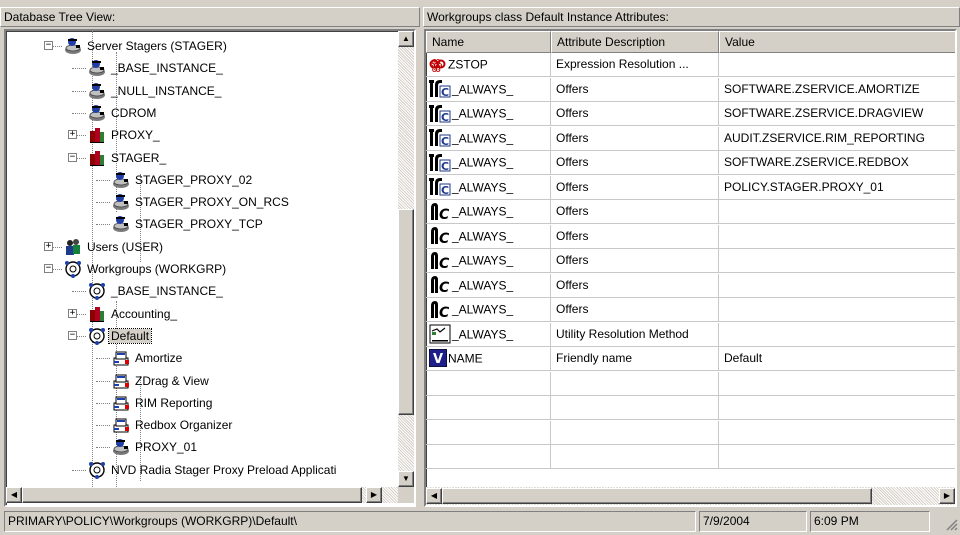 The height and width of the screenshot is (535, 960). I want to click on tree-node-label: _NULL_INSTANCE_, so click(166, 90).